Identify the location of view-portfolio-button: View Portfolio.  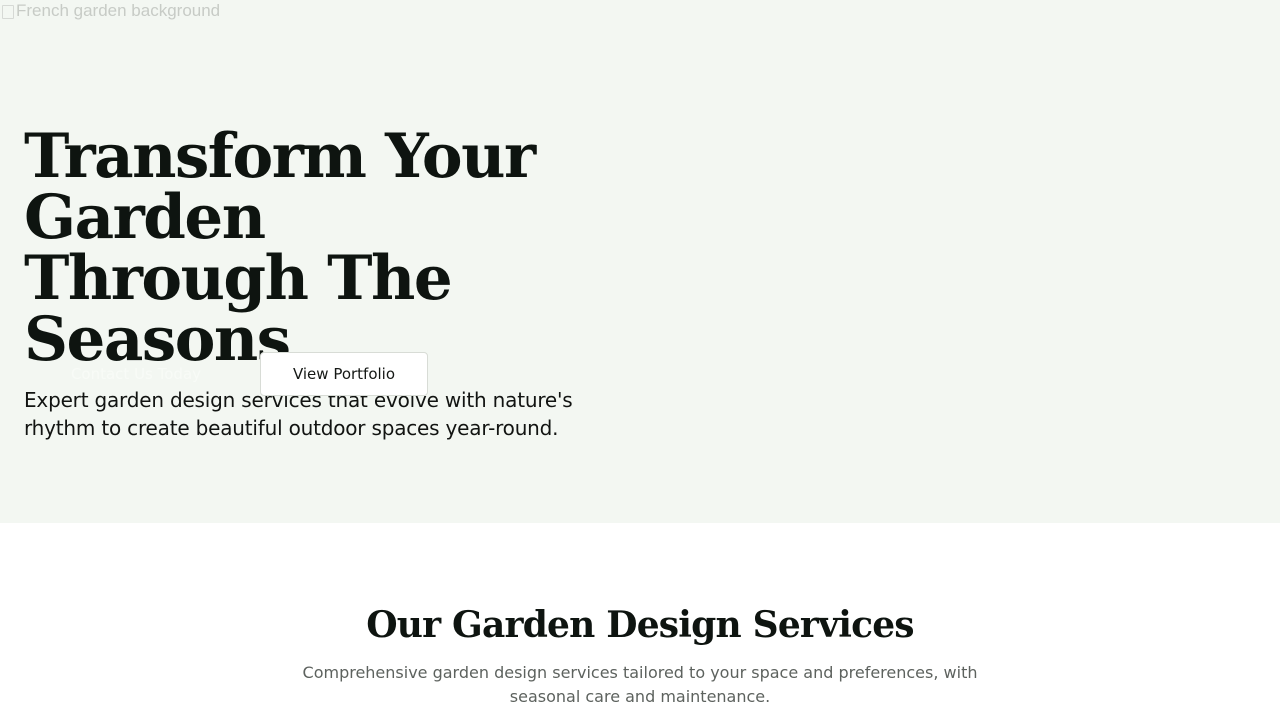
(344, 374).